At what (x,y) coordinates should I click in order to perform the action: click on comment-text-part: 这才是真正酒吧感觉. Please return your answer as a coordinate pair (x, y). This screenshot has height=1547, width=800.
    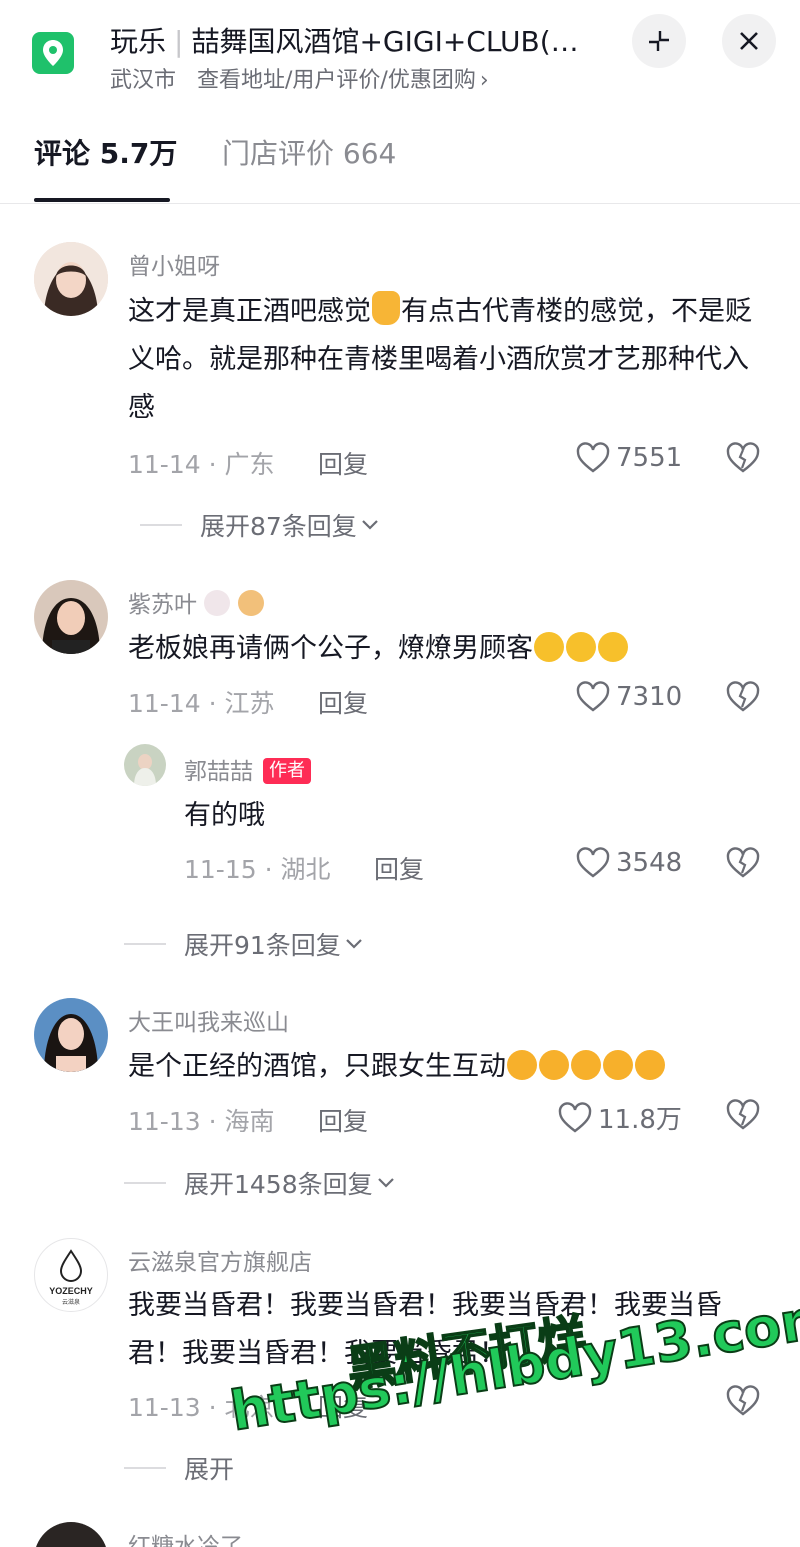
    Looking at the image, I should click on (249, 311).